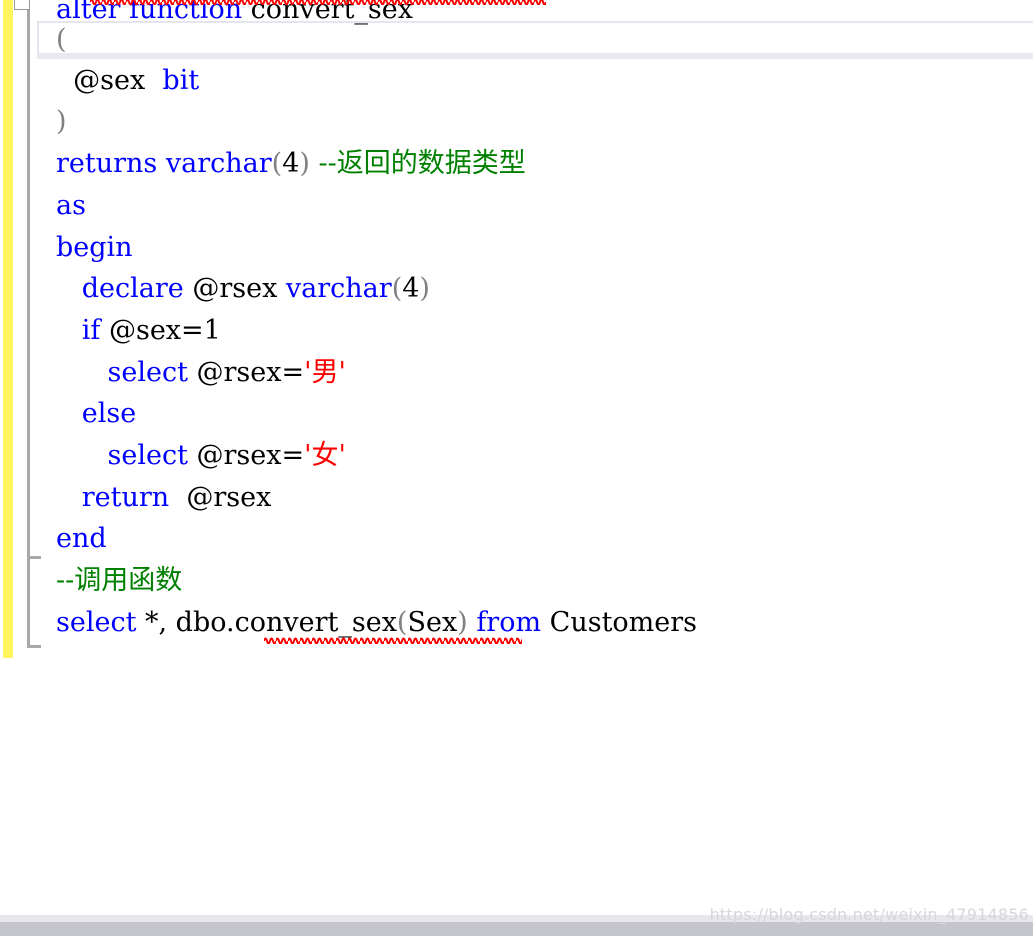  I want to click on token-keyword: else, so click(109, 413).